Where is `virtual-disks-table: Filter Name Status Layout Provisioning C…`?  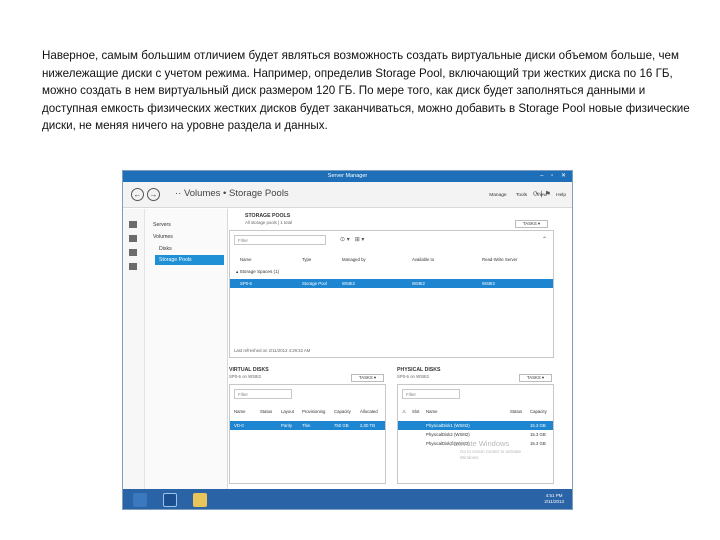 virtual-disks-table: Filter Name Status Layout Provisioning C… is located at coordinates (307, 434).